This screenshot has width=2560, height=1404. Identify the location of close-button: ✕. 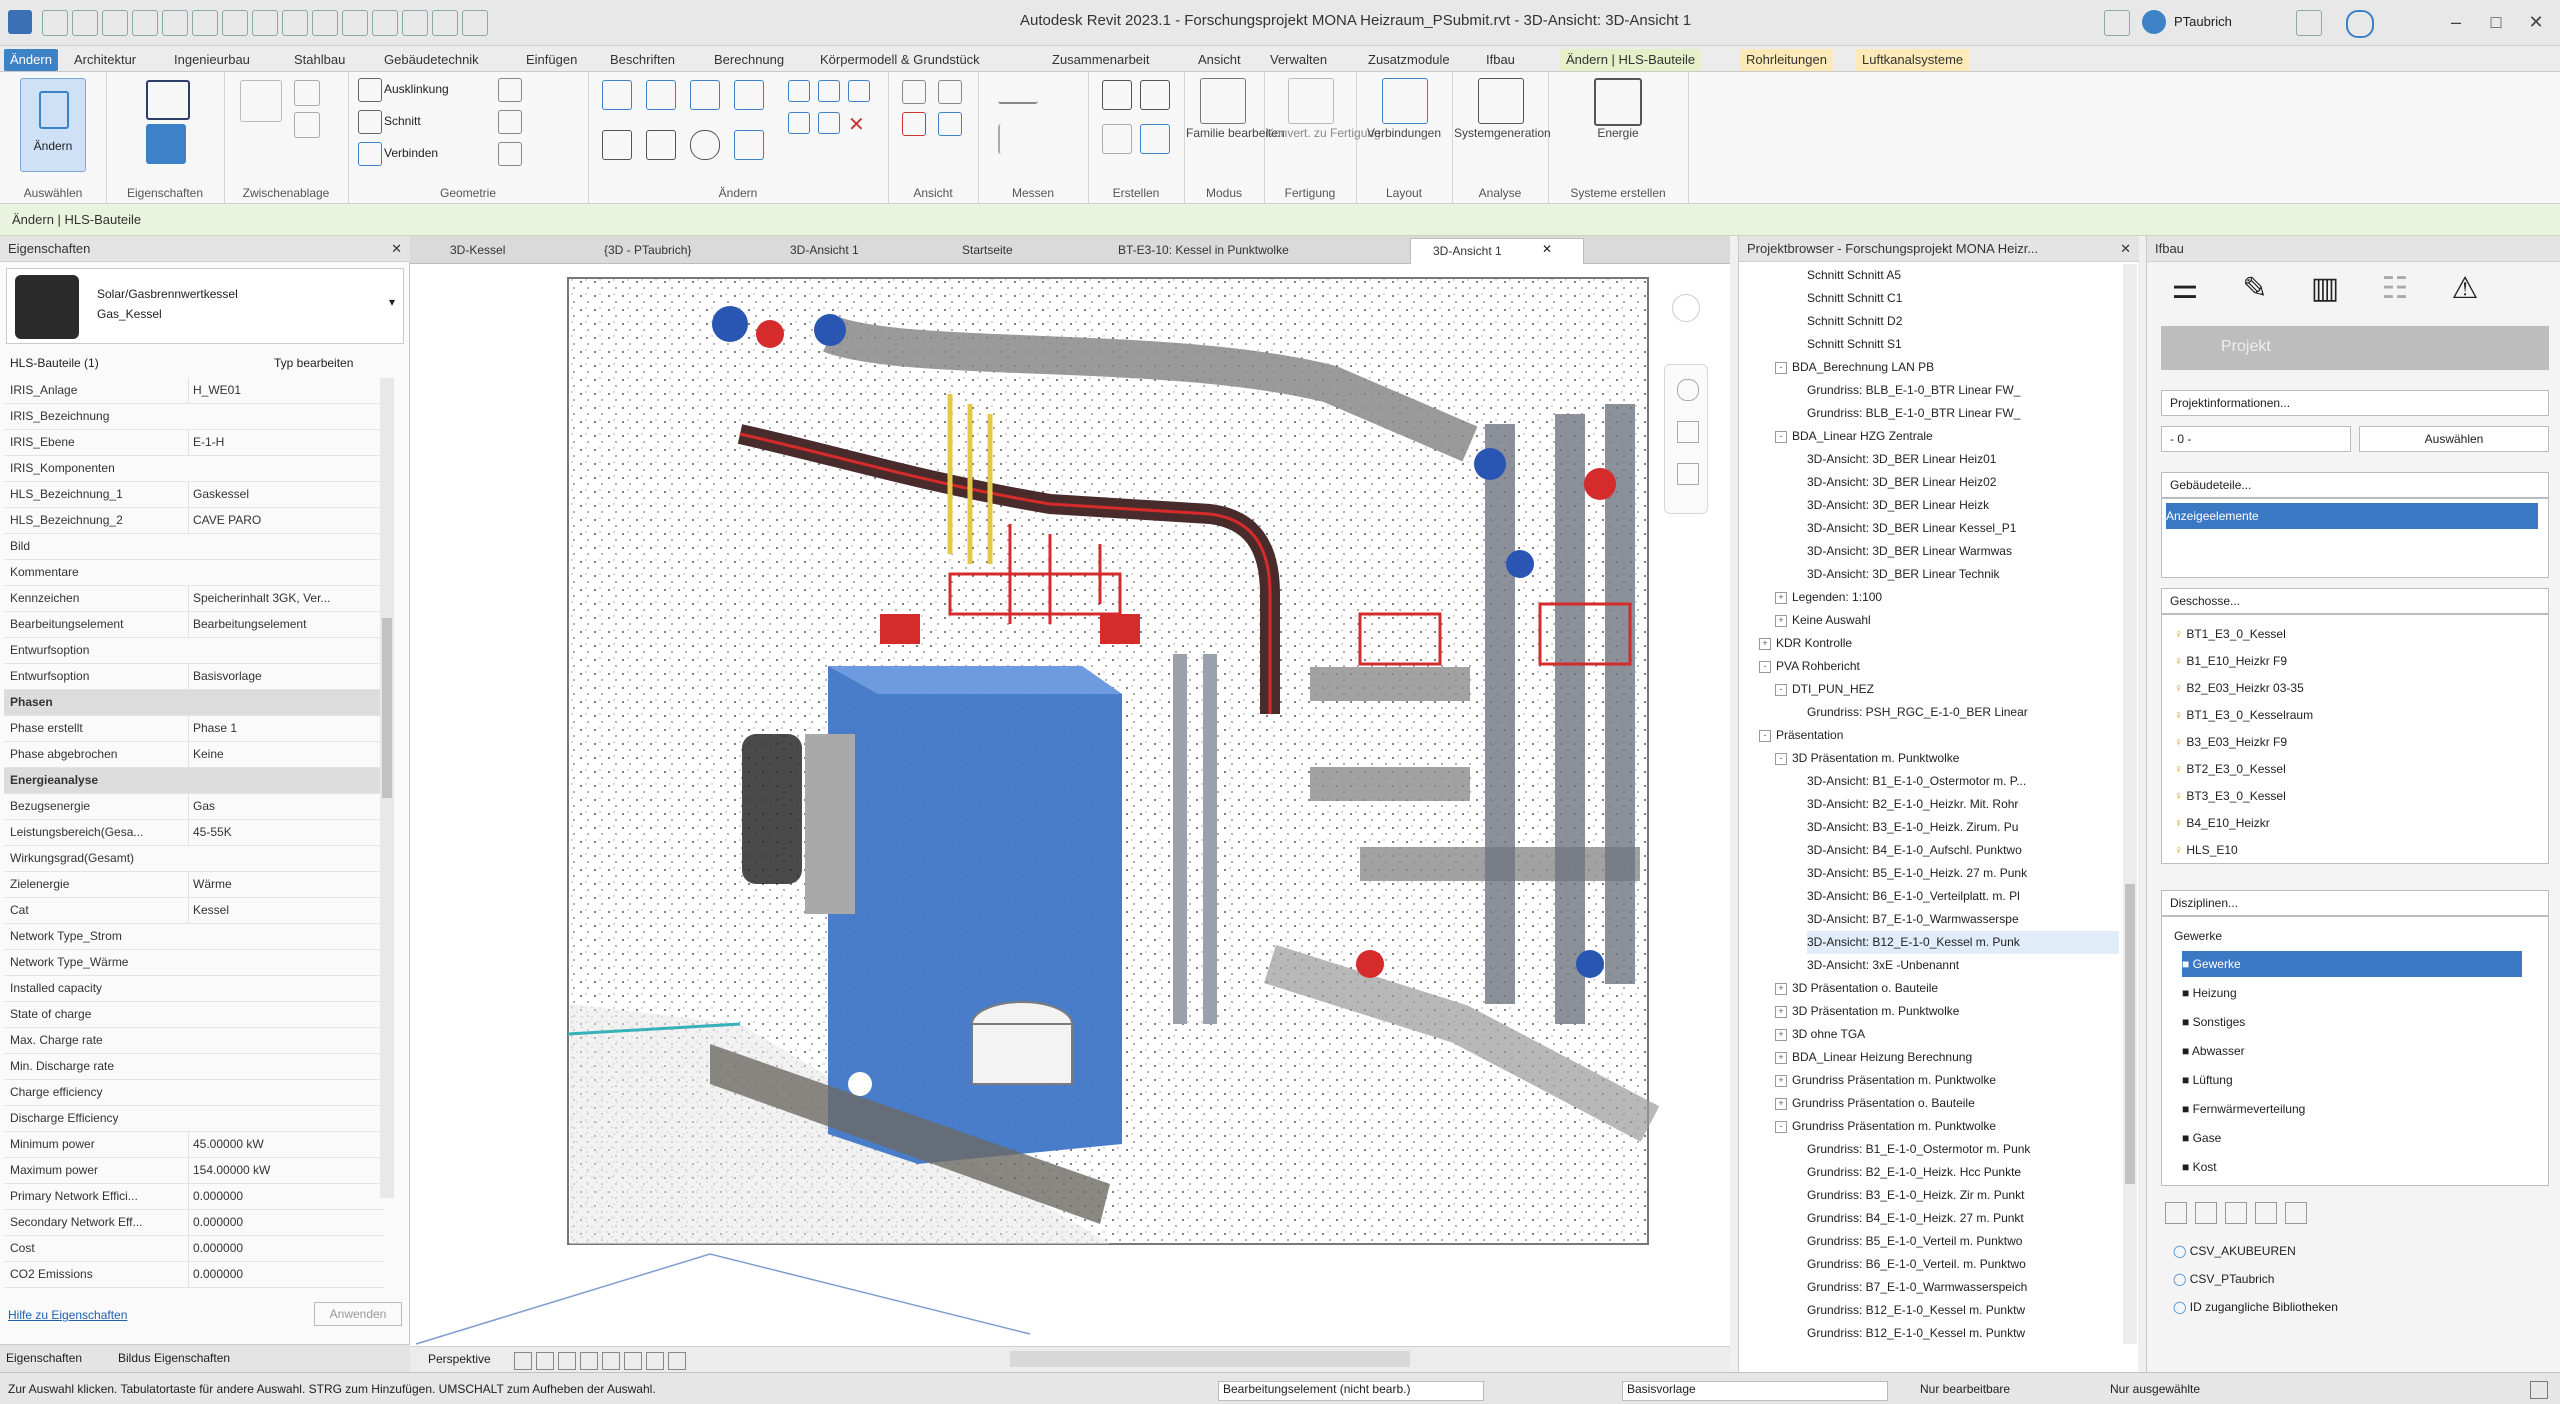
(2536, 22).